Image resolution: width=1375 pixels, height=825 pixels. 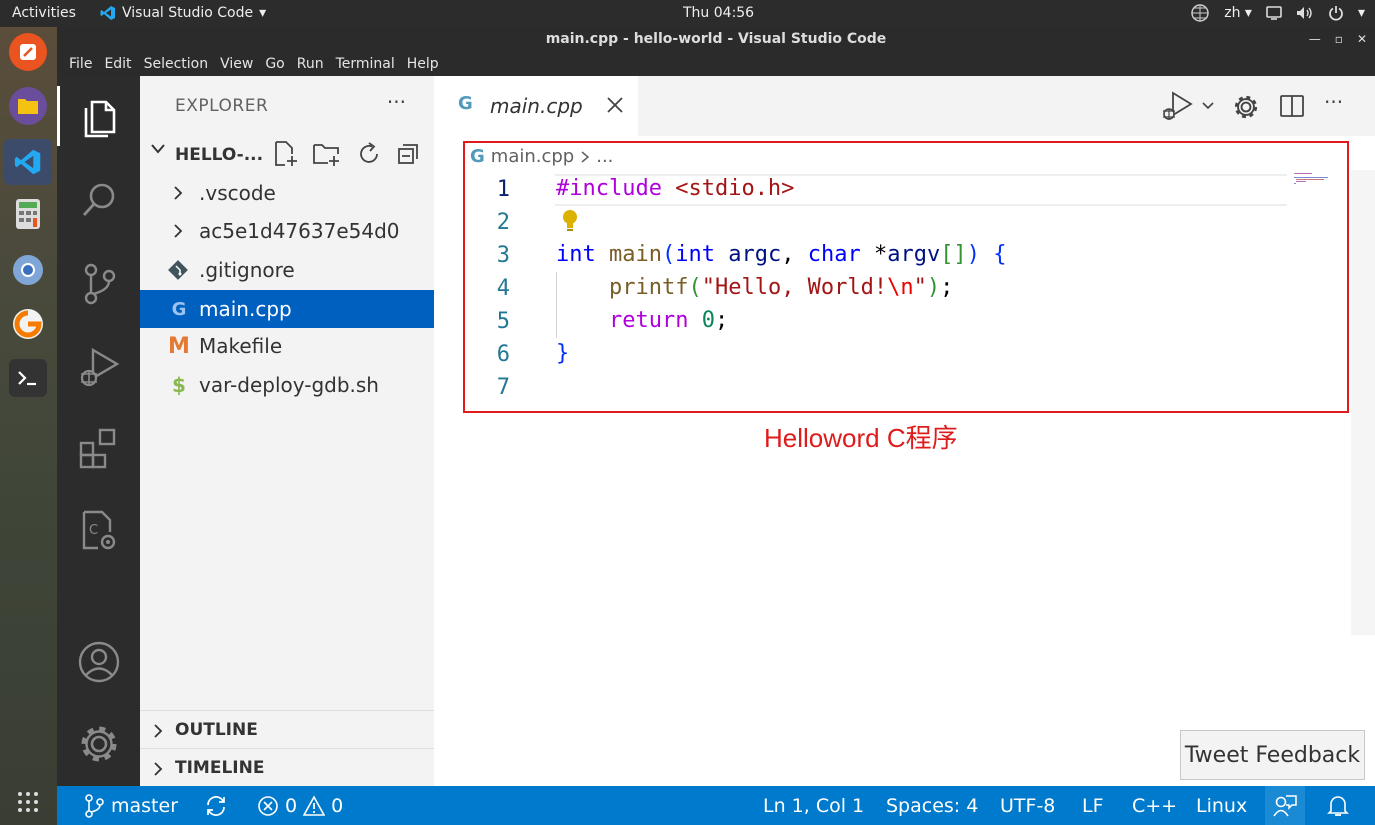 What do you see at coordinates (300, 805) in the screenshot?
I see `problems-indicator: 0 0` at bounding box center [300, 805].